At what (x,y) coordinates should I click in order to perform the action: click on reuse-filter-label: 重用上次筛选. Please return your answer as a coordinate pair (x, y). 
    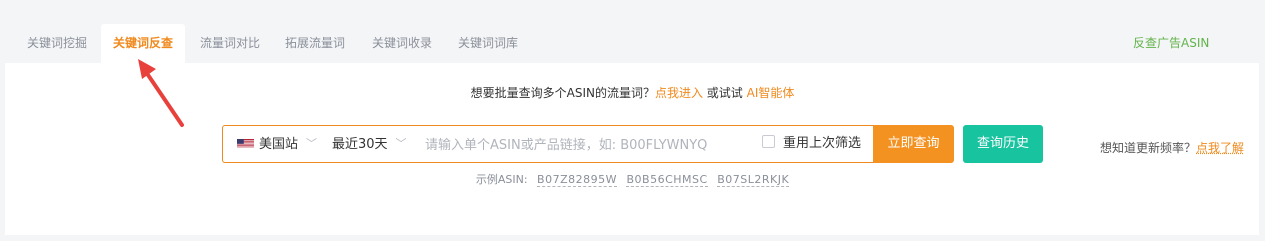
    Looking at the image, I should click on (822, 143).